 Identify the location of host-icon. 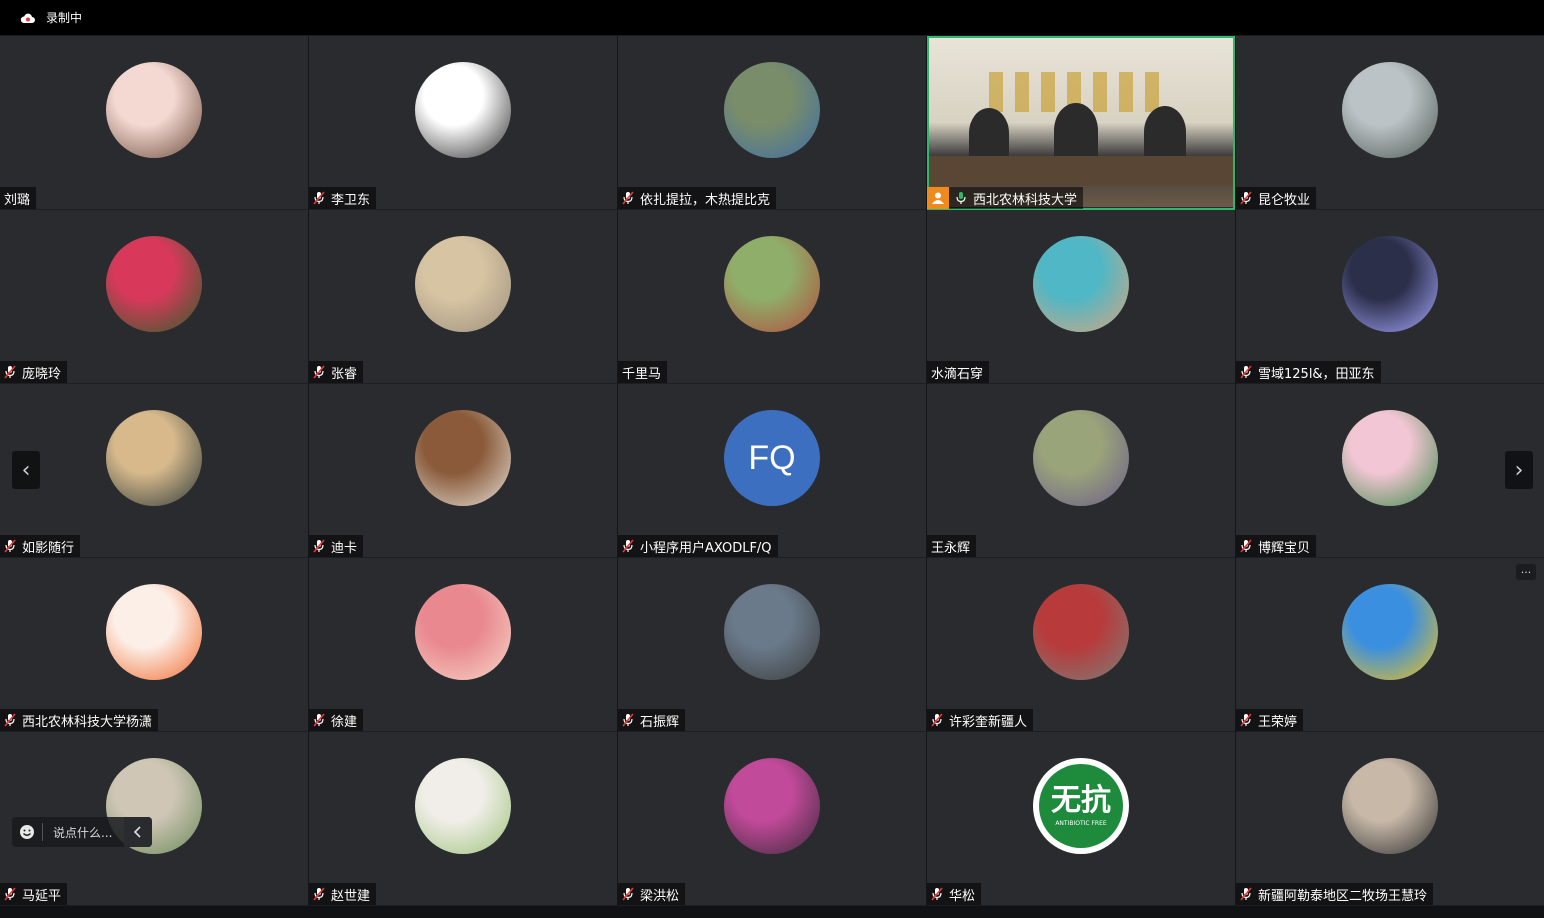
(938, 198).